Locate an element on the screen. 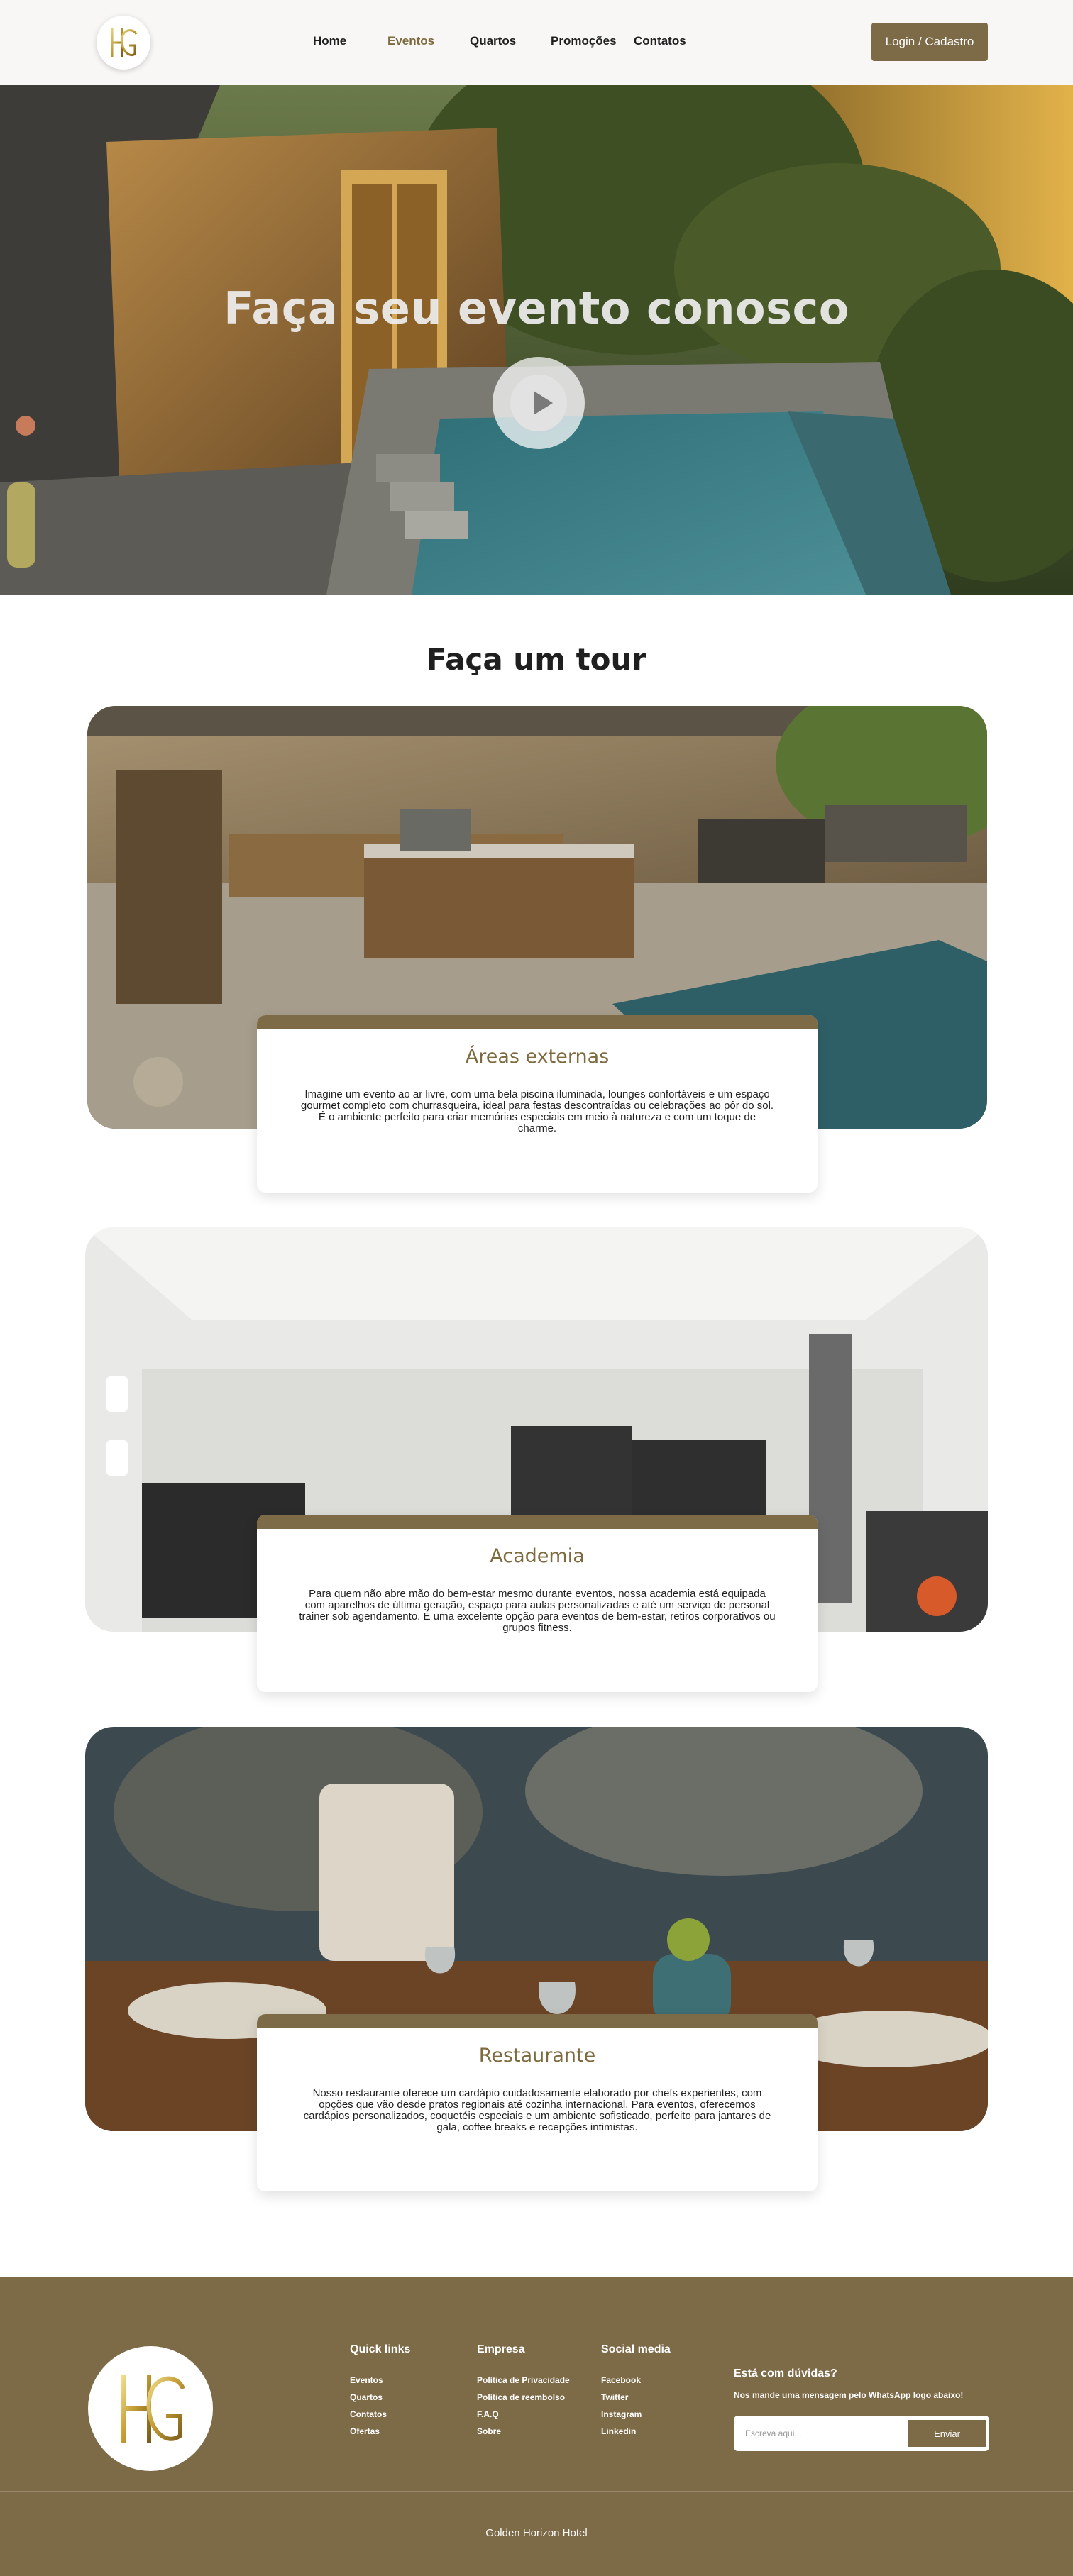  whatsapp-form: Enviar is located at coordinates (861, 2433).